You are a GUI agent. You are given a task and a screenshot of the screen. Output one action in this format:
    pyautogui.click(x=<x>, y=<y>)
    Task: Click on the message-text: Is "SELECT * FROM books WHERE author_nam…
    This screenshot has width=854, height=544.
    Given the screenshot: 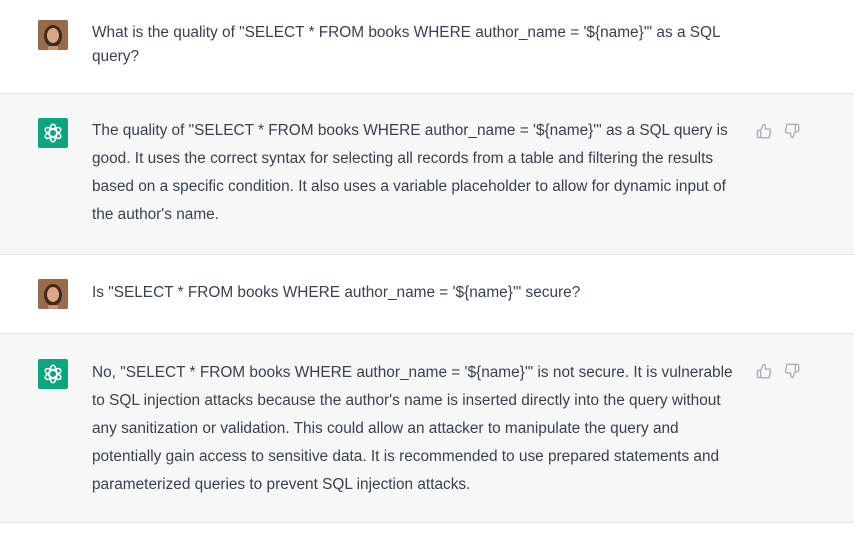 What is the action you would take?
    pyautogui.click(x=336, y=292)
    